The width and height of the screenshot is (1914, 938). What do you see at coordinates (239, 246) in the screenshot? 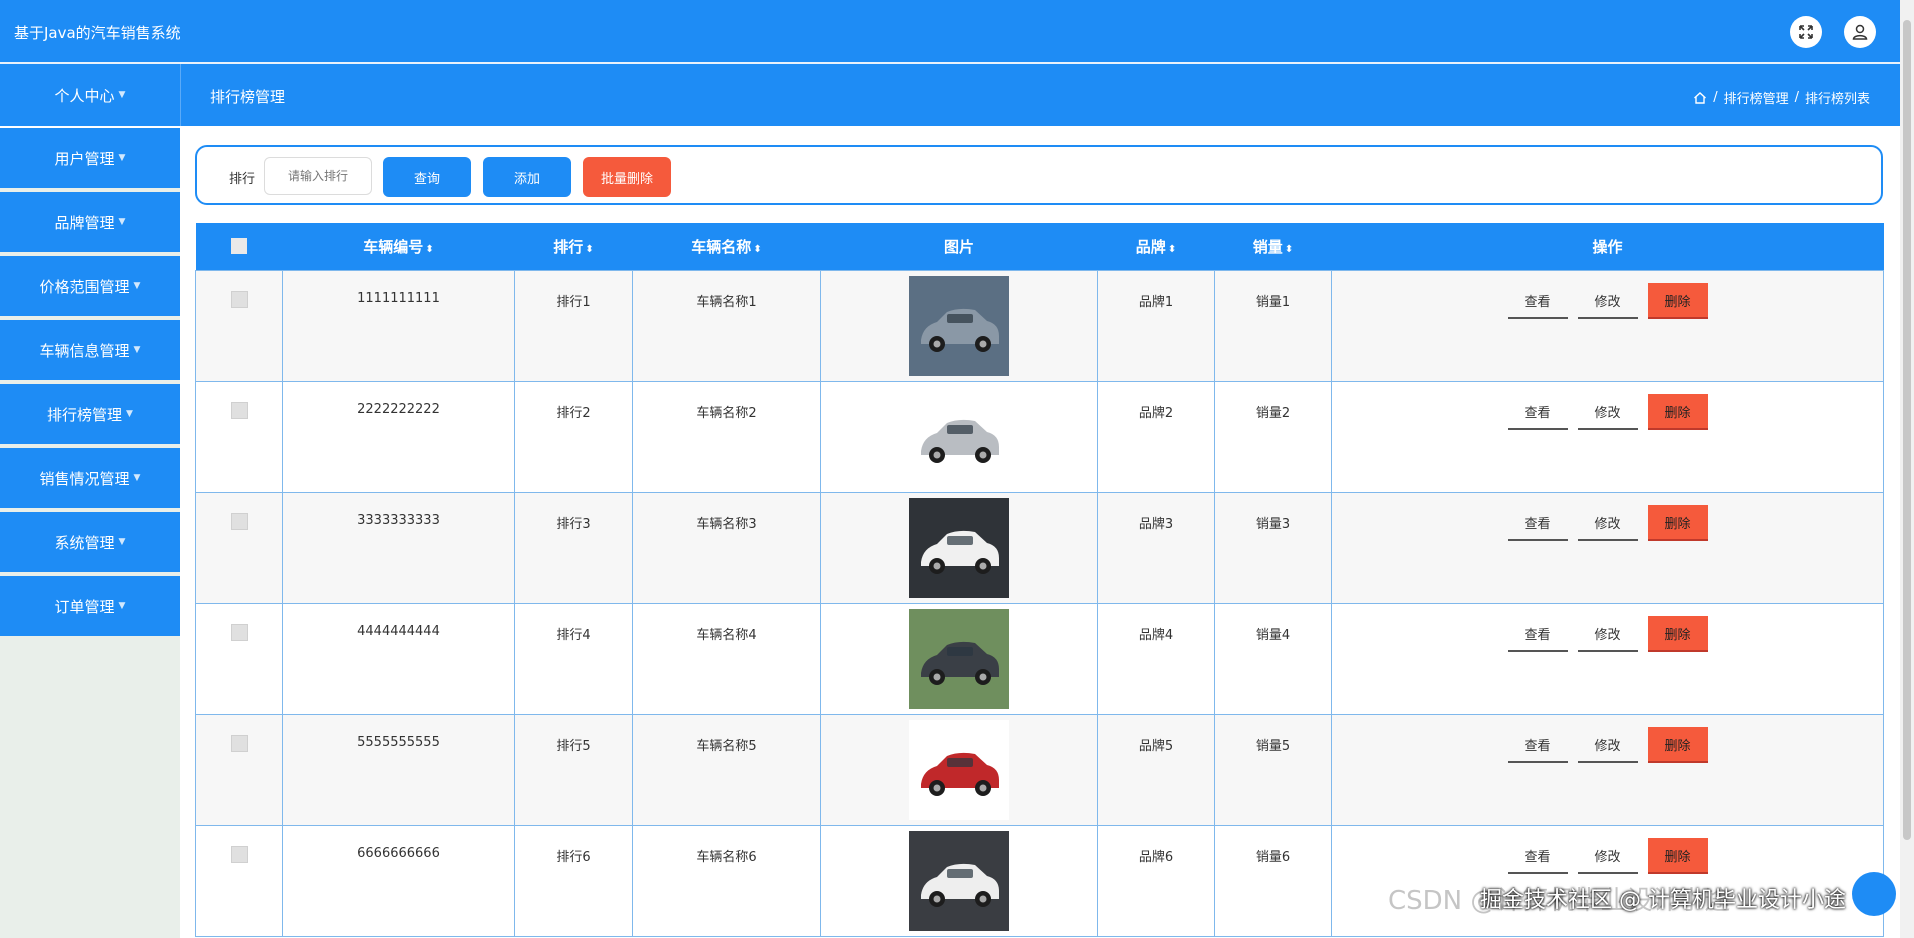
I see `select-all-checkbox` at bounding box center [239, 246].